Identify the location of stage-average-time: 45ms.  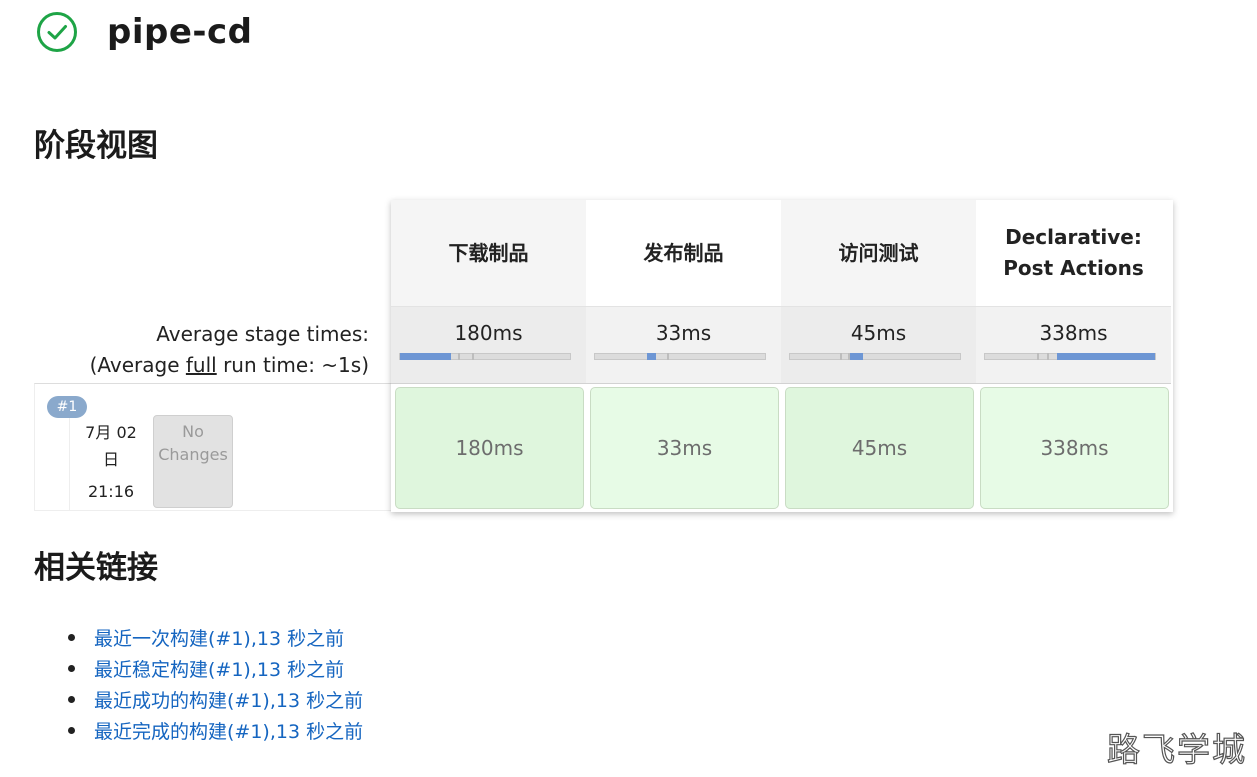
(878, 333).